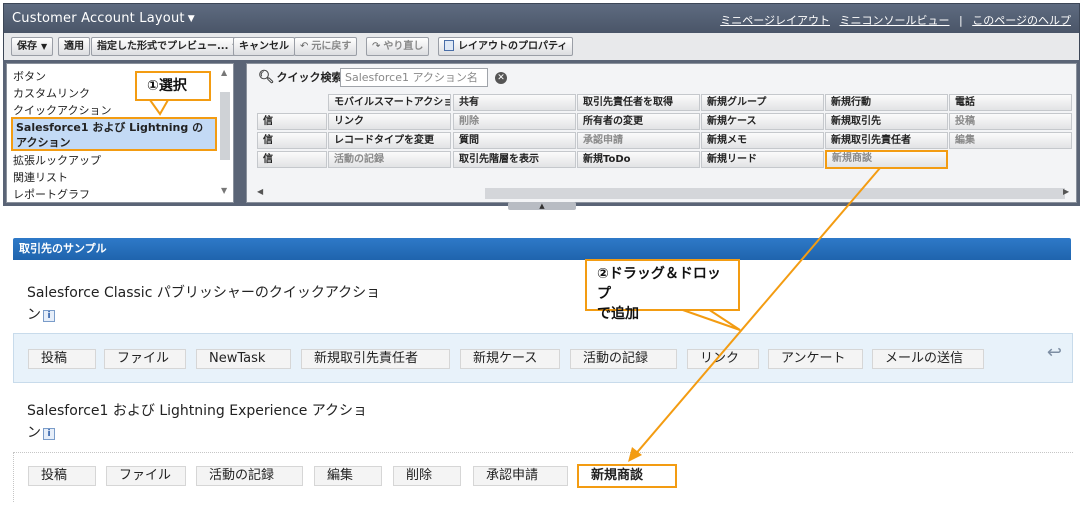 Image resolution: width=1086 pixels, height=505 pixels. What do you see at coordinates (506, 46) in the screenshot?
I see `layout-properties-button: レイアウトのプロパティ` at bounding box center [506, 46].